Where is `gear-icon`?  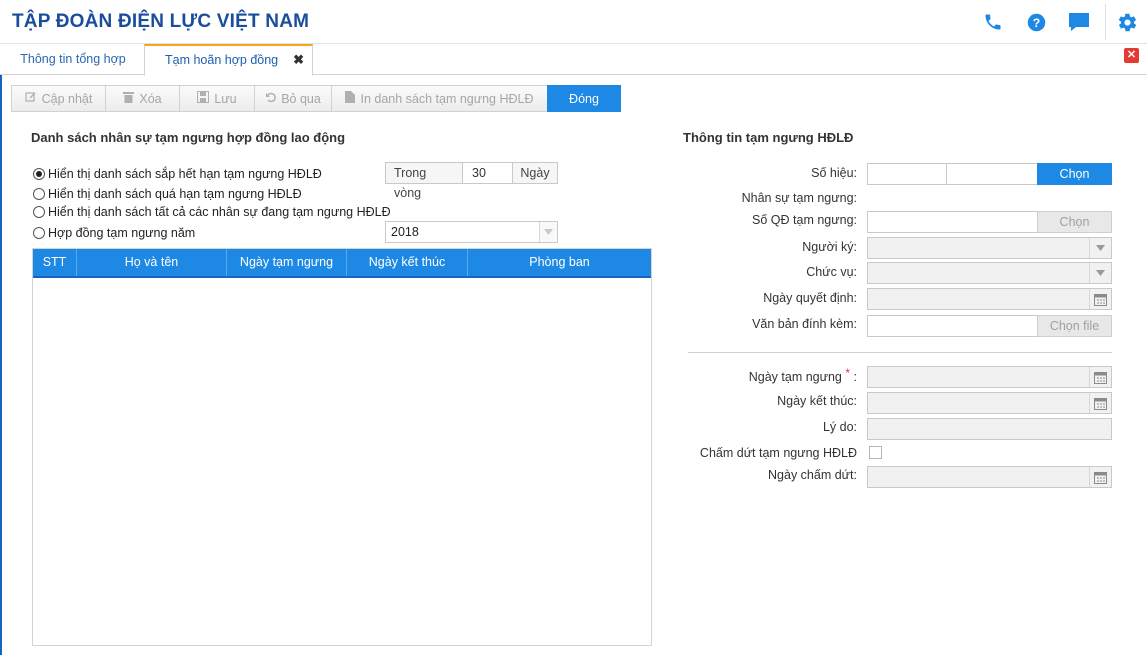
gear-icon is located at coordinates (1127, 22).